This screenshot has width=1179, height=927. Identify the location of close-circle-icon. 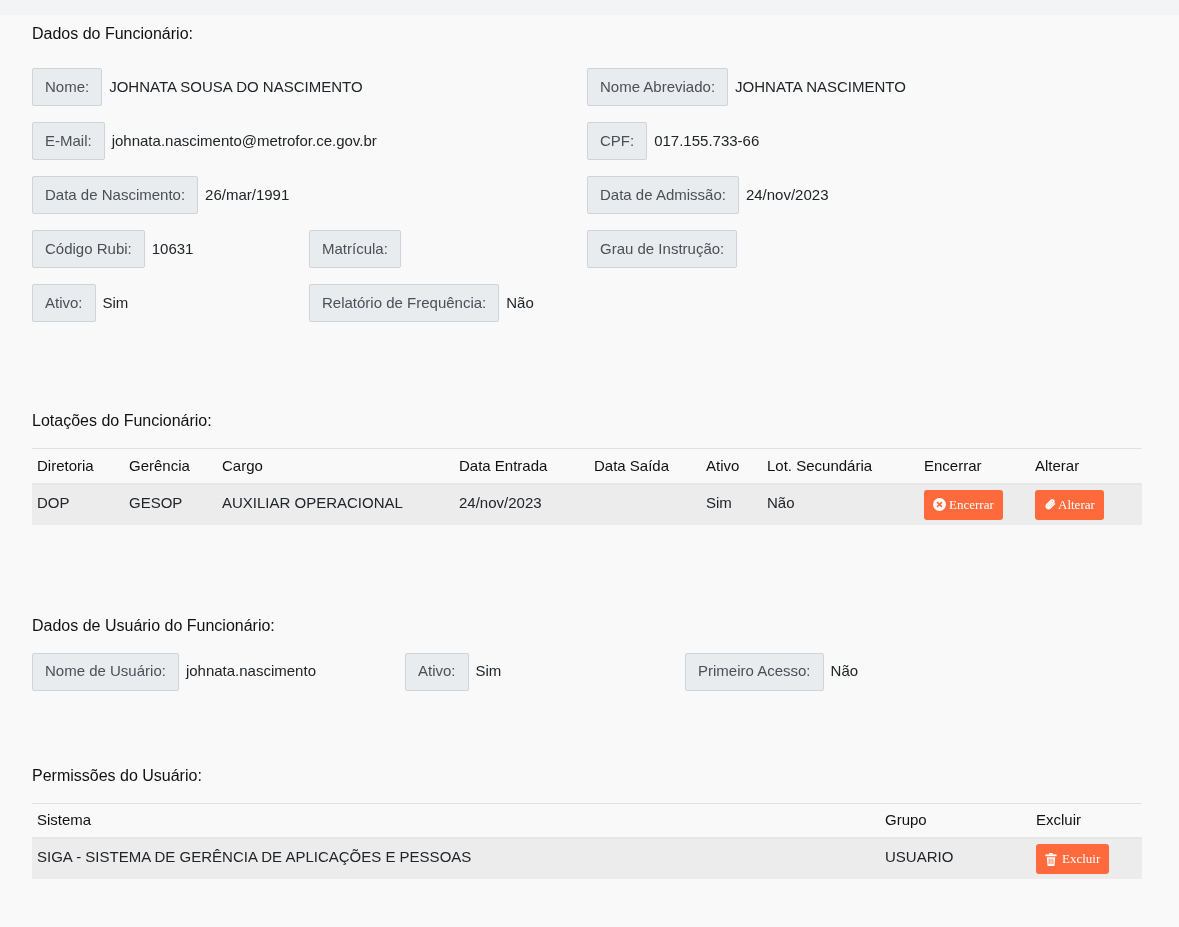
(939, 504).